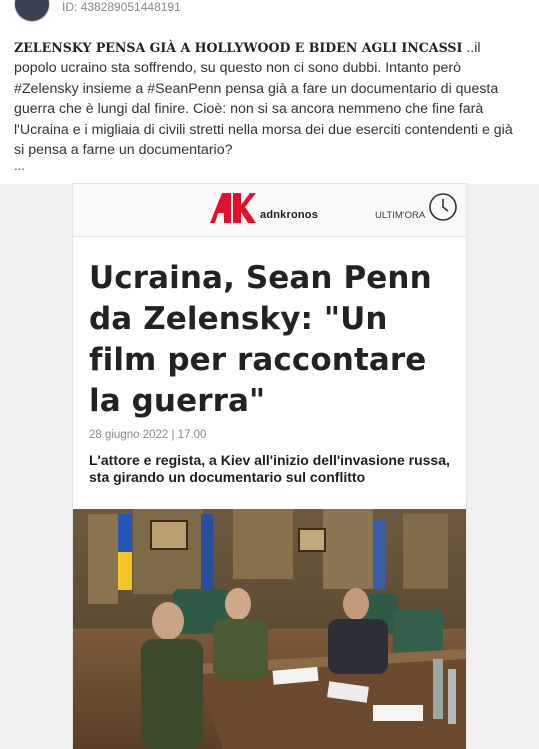 This screenshot has height=749, width=539. Describe the element at coordinates (443, 207) in the screenshot. I see `clock-icon` at that location.